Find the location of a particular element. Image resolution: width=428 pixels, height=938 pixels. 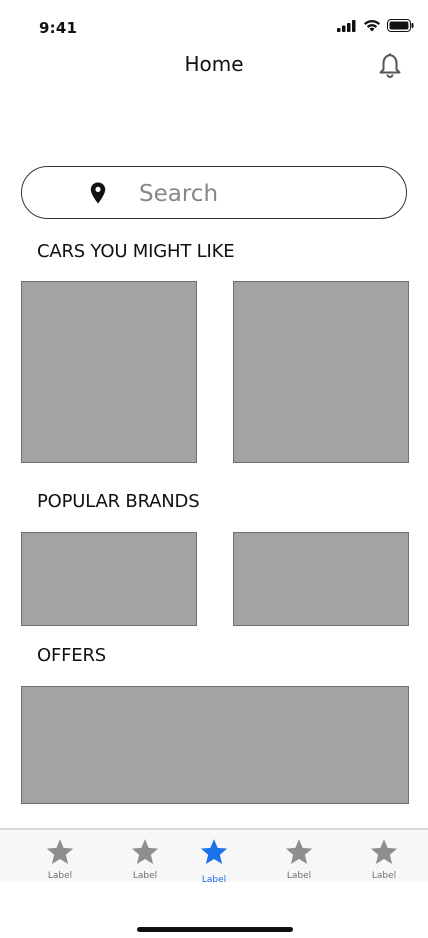

home-indicator is located at coordinates (215, 929).